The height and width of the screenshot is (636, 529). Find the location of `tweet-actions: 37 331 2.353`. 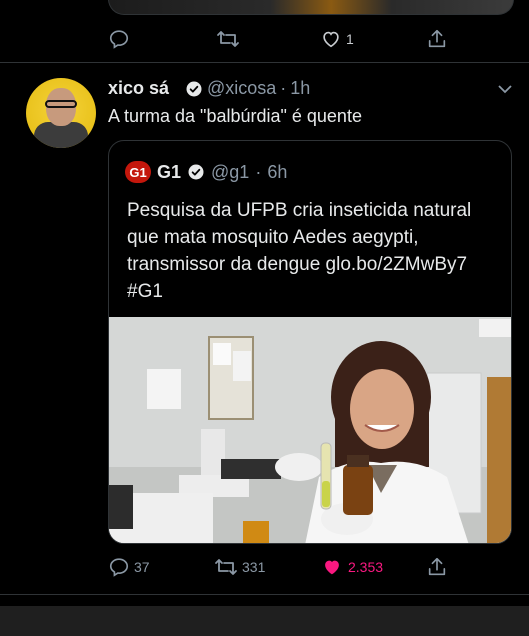

tweet-actions: 37 331 2.353 is located at coordinates (278, 568).